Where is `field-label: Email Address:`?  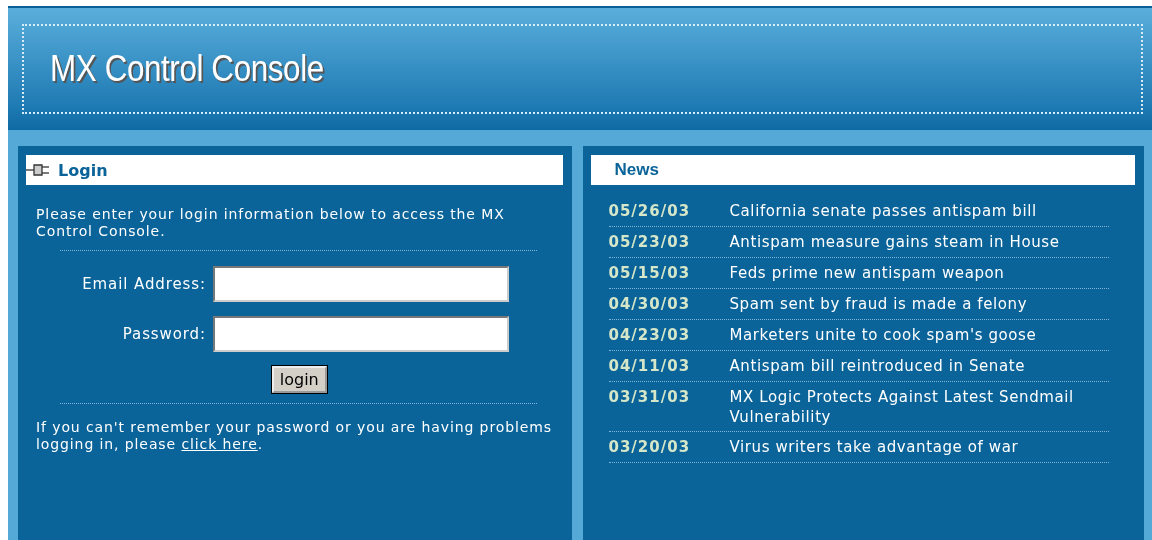
field-label: Email Address: is located at coordinates (143, 284).